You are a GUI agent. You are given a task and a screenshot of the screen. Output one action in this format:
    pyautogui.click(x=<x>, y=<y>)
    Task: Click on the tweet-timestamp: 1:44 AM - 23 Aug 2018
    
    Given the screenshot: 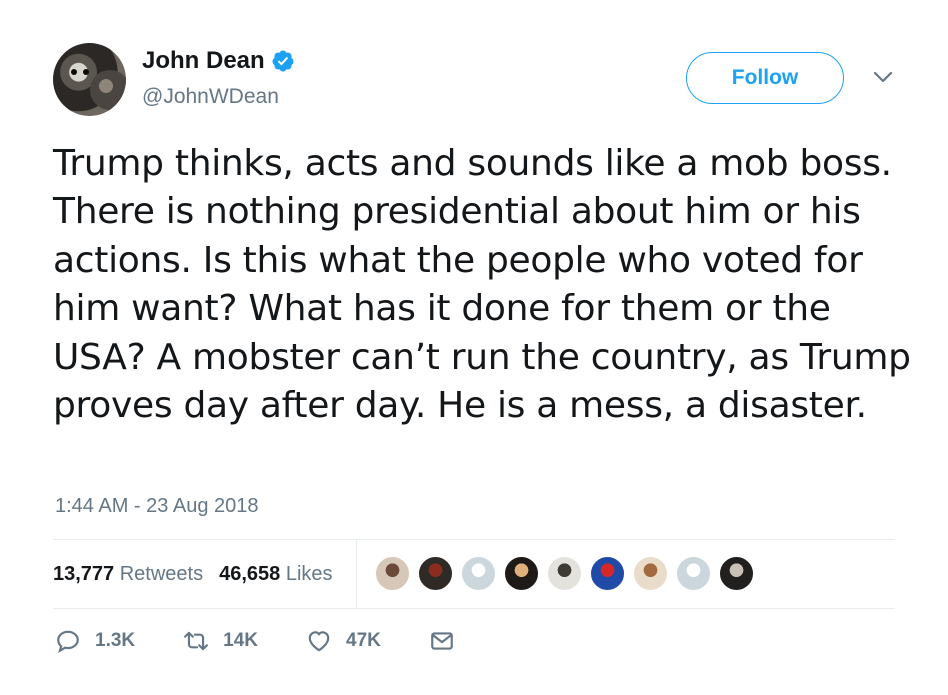 What is the action you would take?
    pyautogui.click(x=157, y=506)
    